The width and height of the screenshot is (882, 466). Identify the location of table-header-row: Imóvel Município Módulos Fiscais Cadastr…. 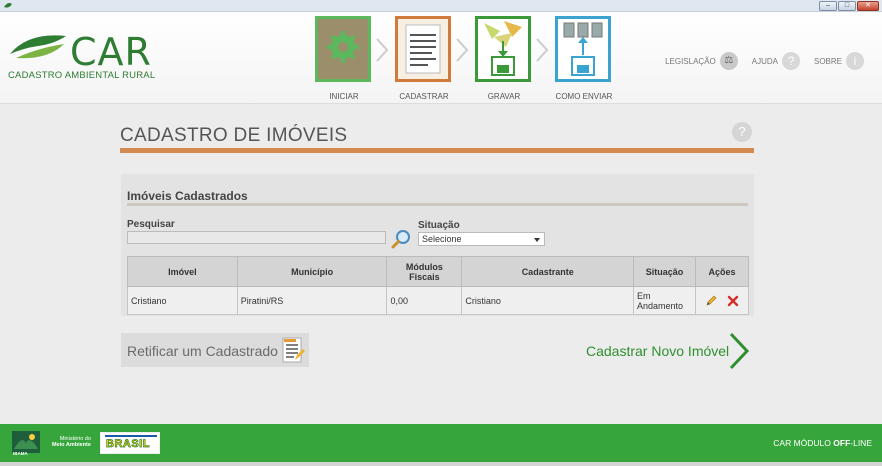
(438, 271).